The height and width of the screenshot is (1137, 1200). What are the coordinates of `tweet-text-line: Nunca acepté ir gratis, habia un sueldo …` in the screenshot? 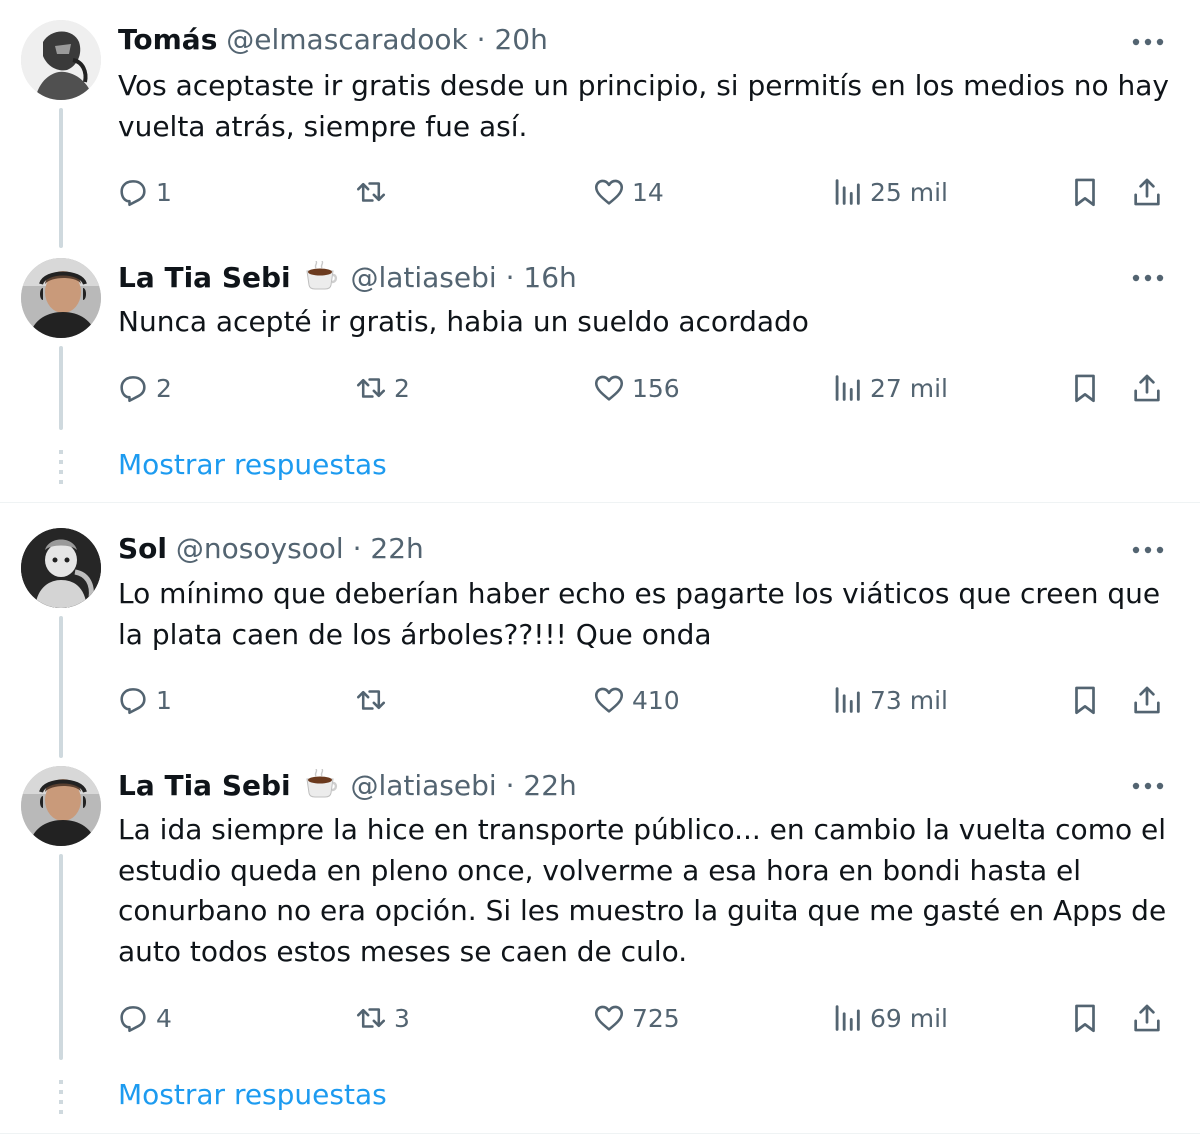 It's located at (463, 321).